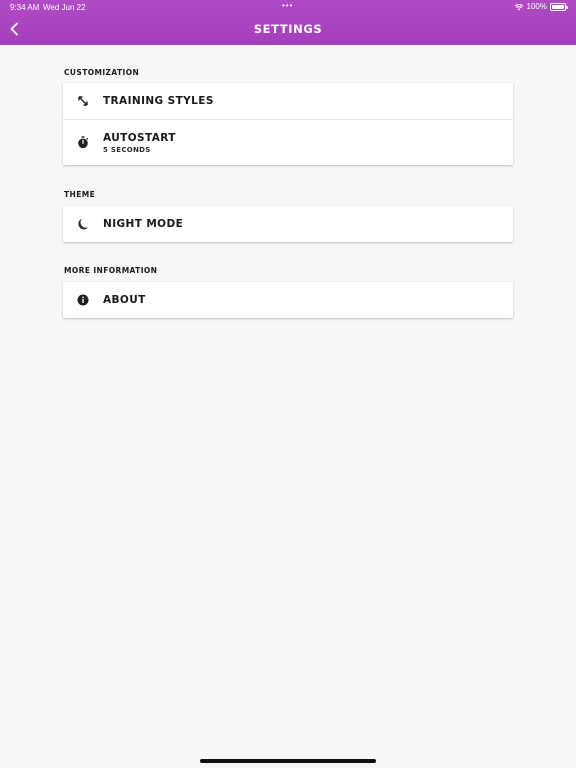 The width and height of the screenshot is (576, 768). I want to click on autostart-item: AUTOSTART 5 SECONDS, so click(288, 142).